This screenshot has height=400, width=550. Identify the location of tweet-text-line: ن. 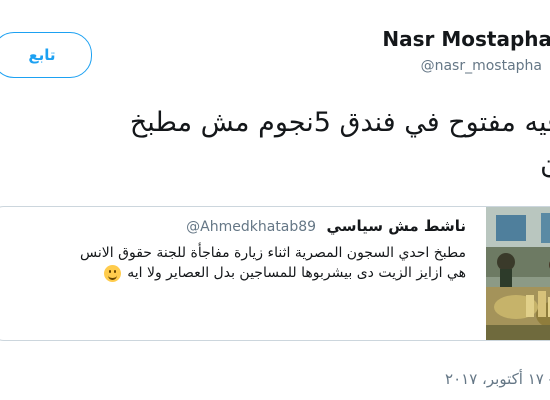
(275, 165).